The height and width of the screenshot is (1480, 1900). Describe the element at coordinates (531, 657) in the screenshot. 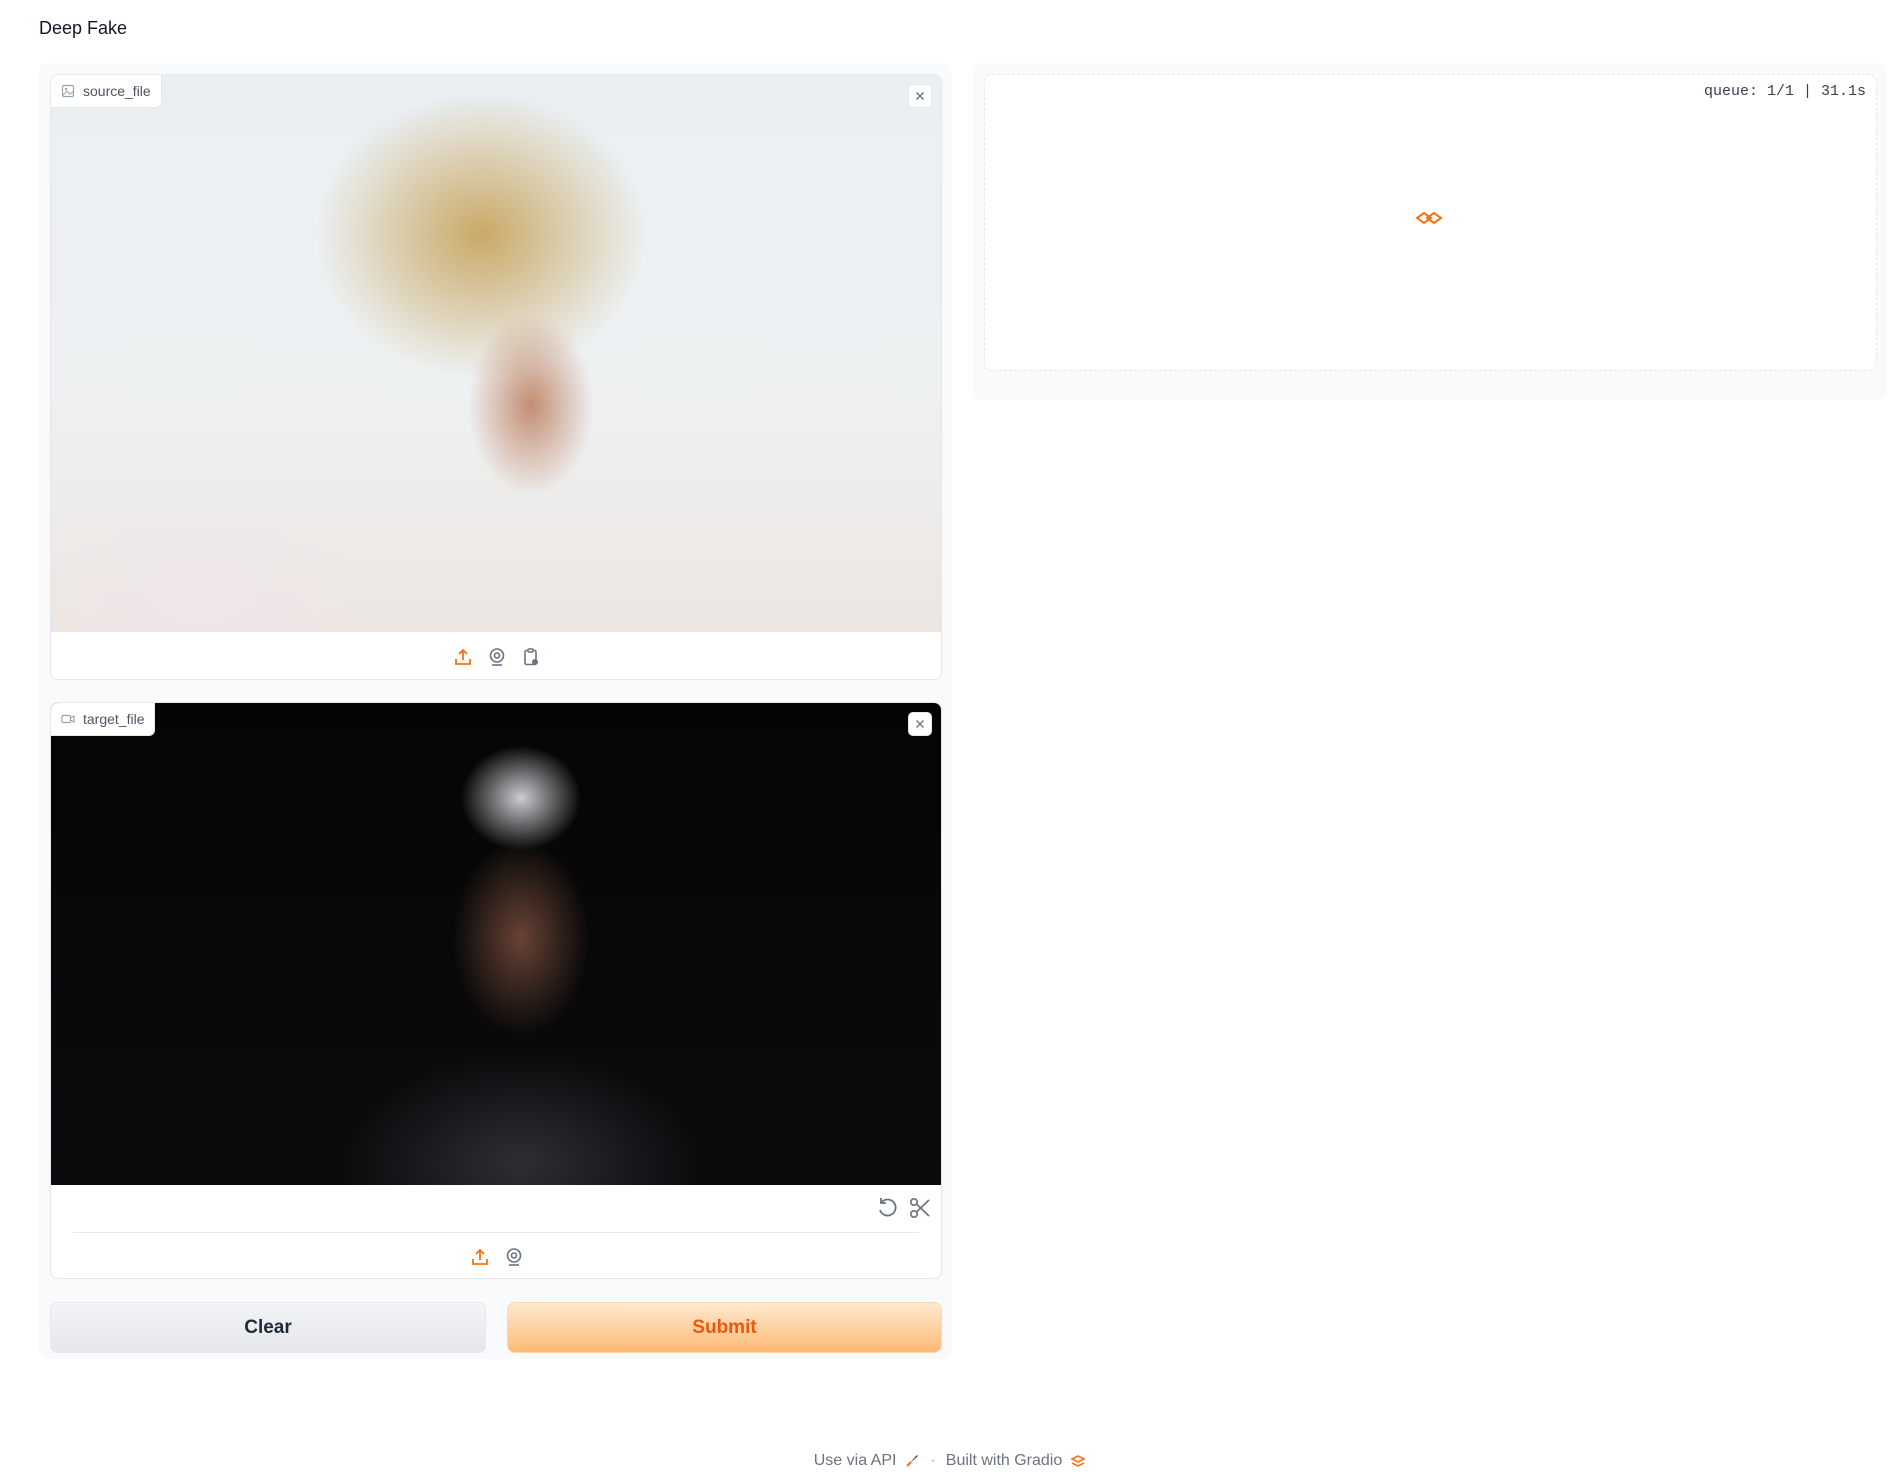

I see `clipboard-icon` at that location.